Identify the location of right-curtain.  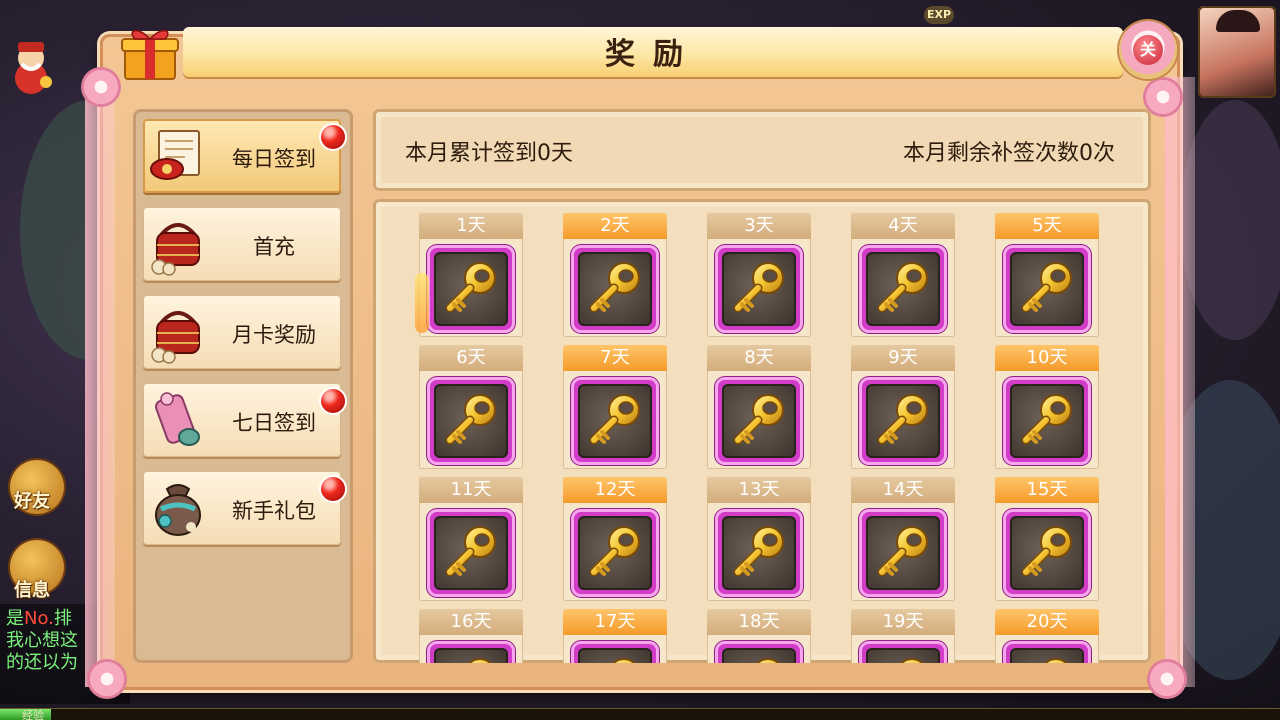
(1180, 382).